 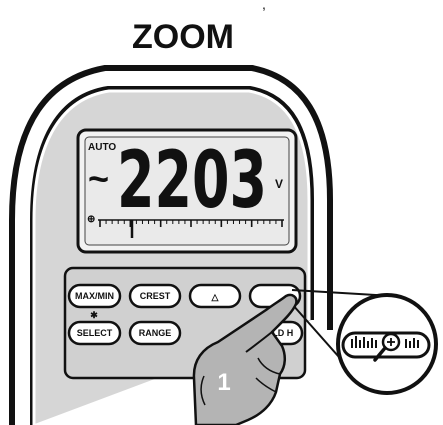 I want to click on unit-label: V, so click(x=279, y=184).